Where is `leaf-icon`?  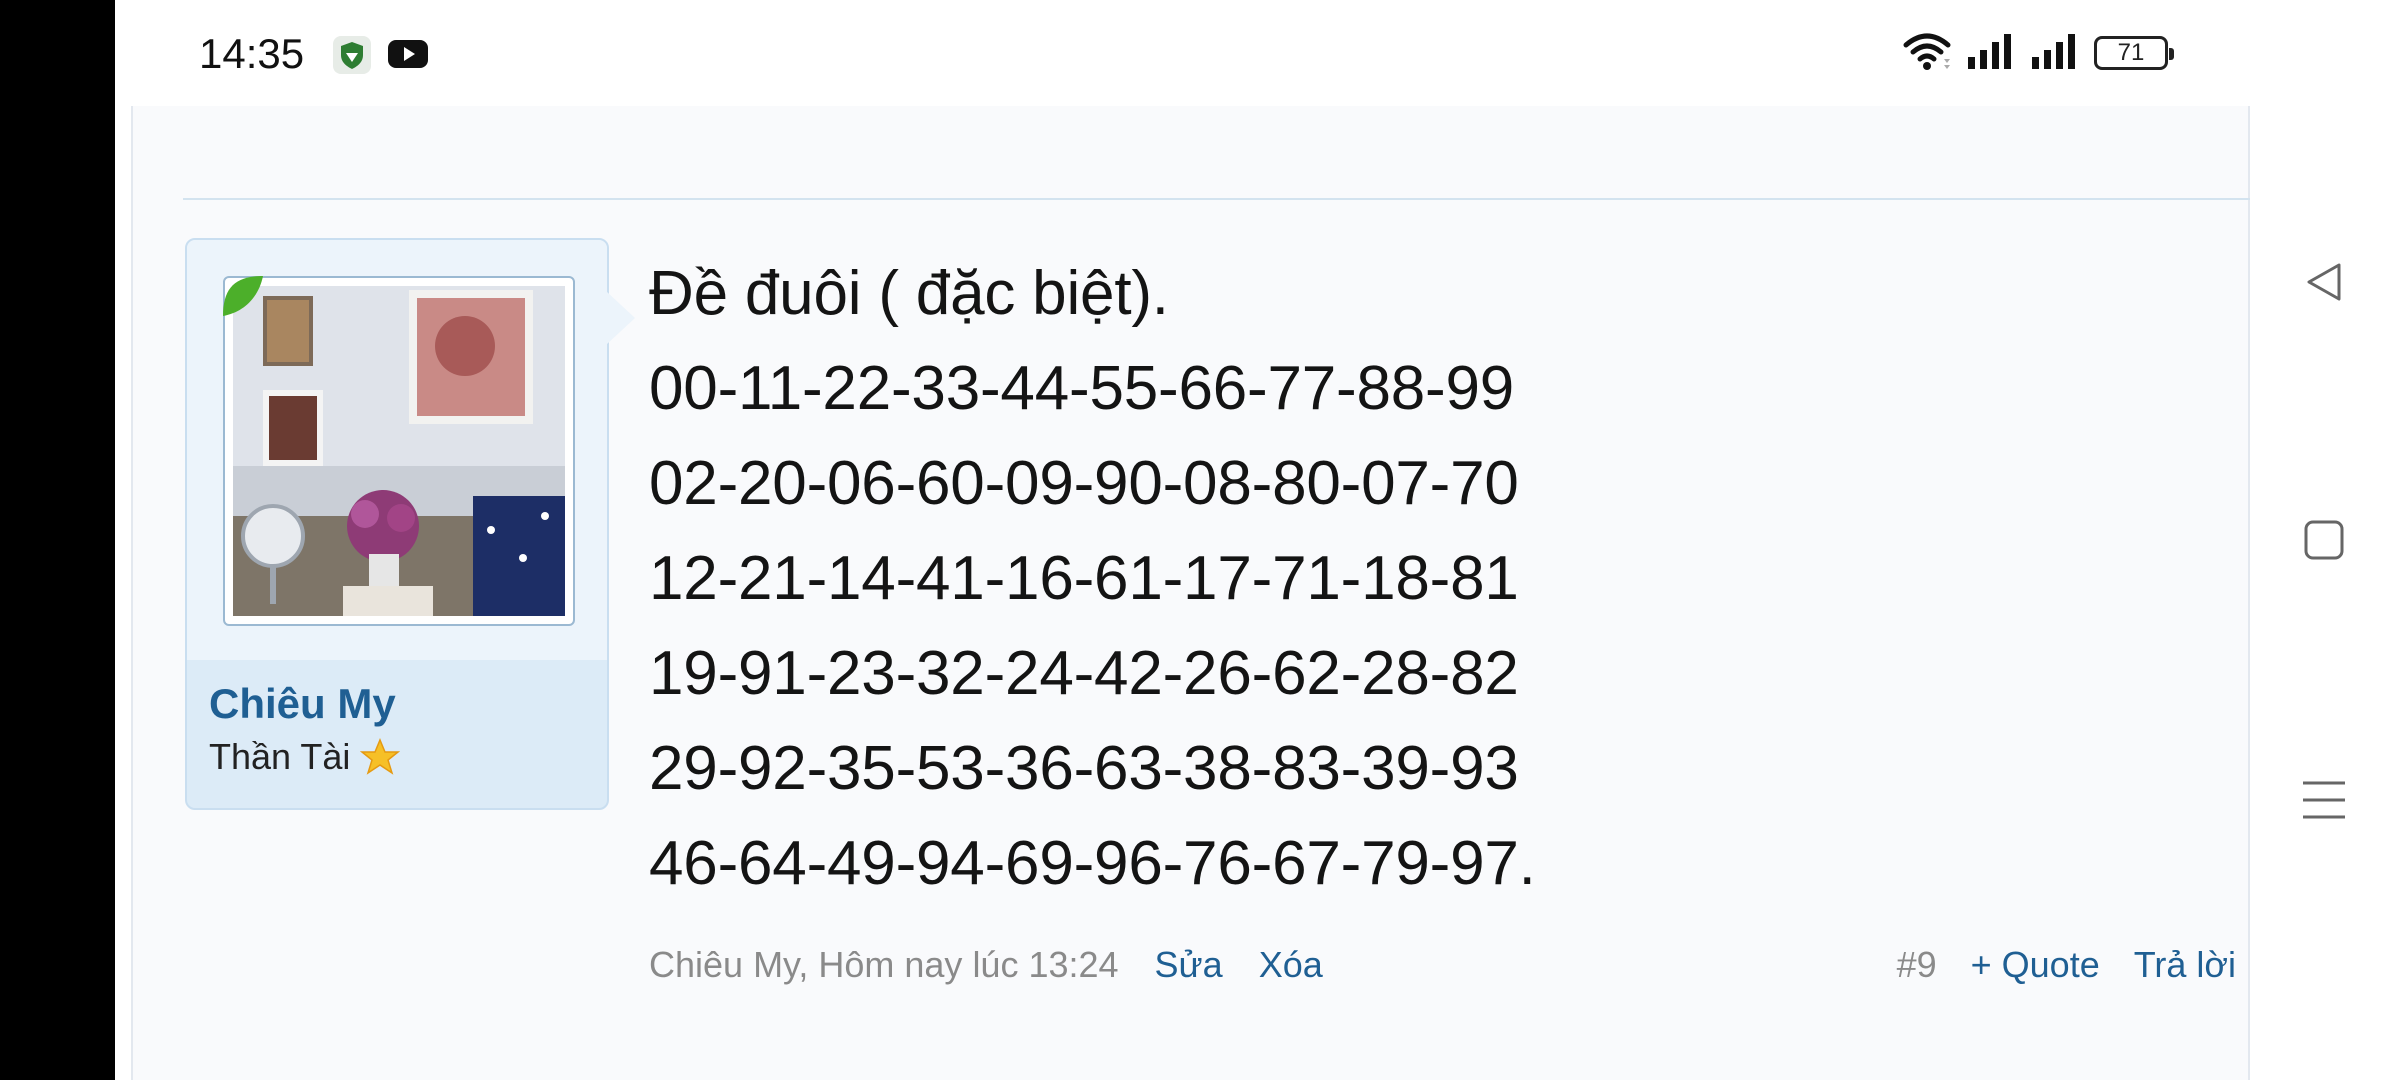 leaf-icon is located at coordinates (243, 296).